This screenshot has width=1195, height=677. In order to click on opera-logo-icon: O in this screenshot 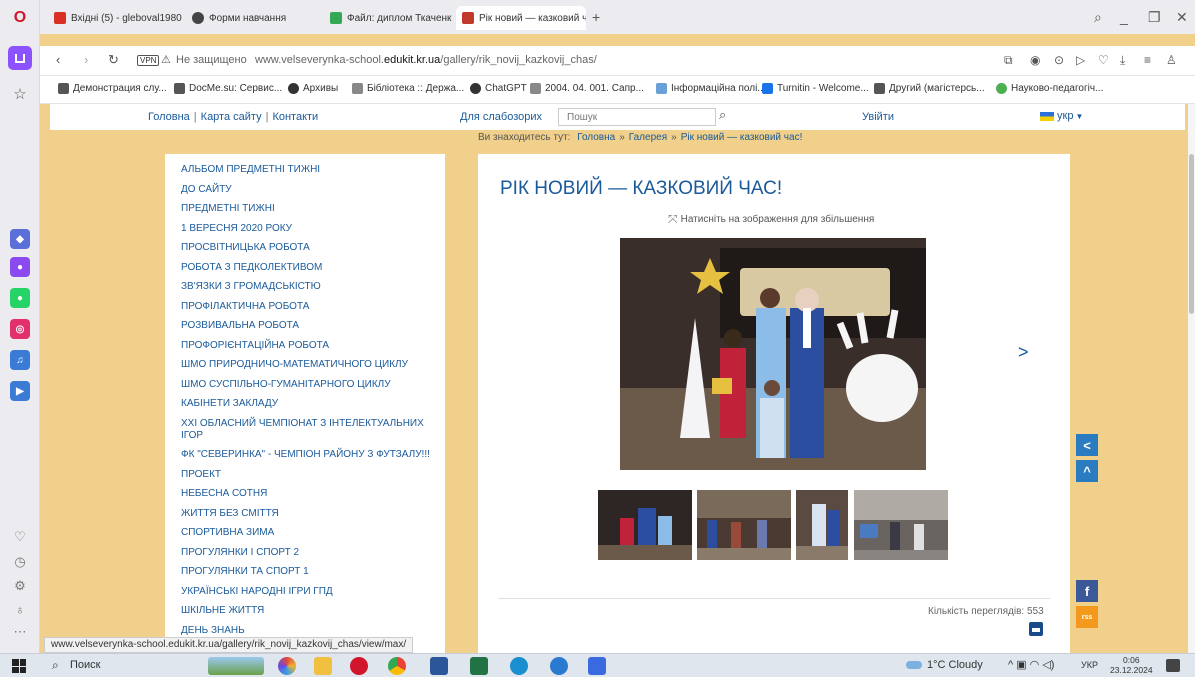, I will do `click(20, 18)`.